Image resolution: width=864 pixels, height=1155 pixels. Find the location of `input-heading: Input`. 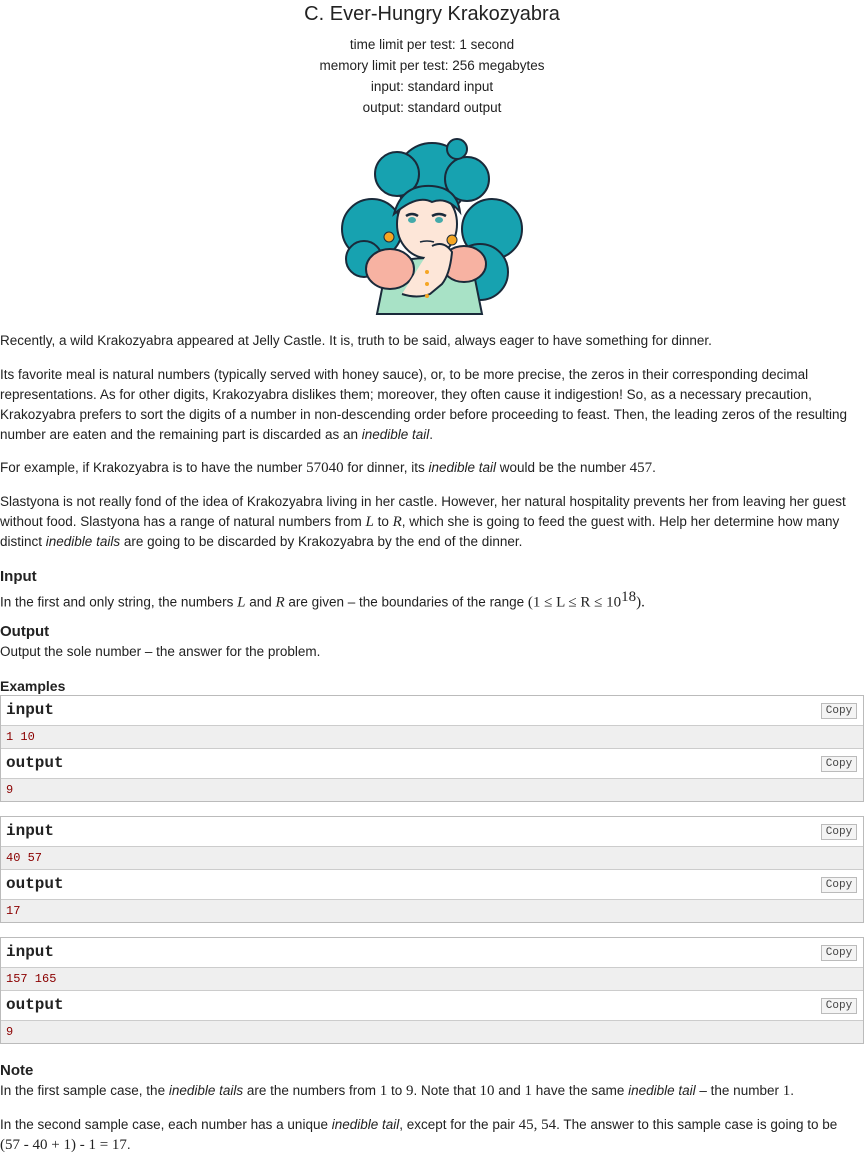

input-heading: Input is located at coordinates (18, 576).